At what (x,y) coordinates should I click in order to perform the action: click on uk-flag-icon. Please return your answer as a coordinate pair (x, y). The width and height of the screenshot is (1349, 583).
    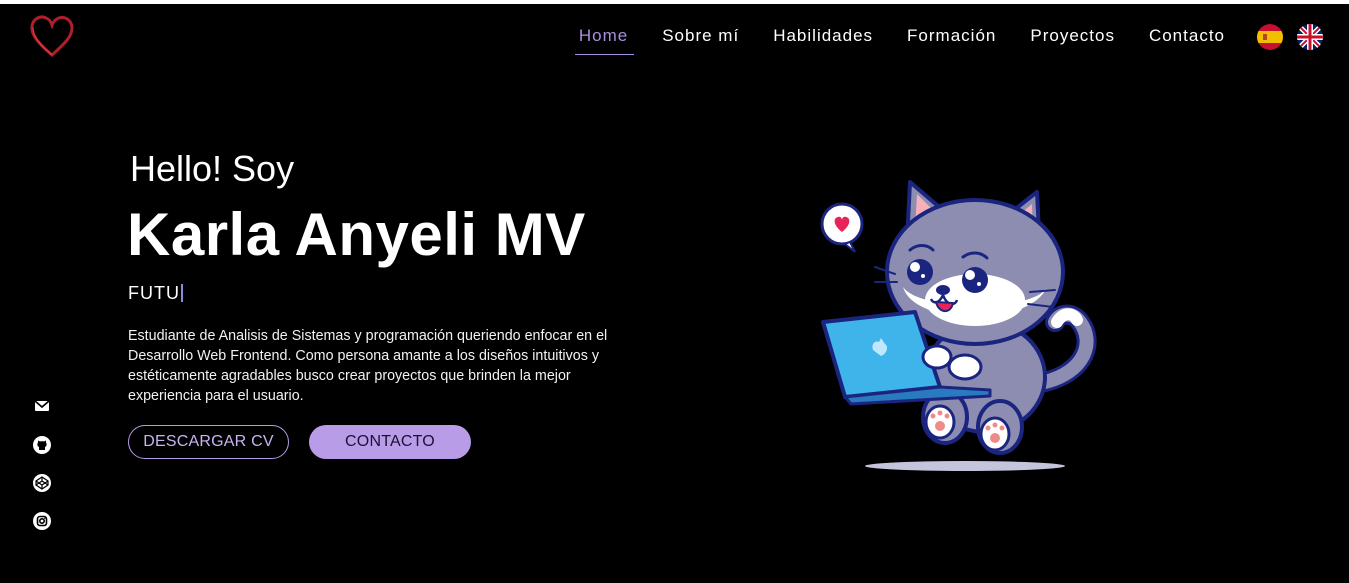
    Looking at the image, I should click on (1310, 37).